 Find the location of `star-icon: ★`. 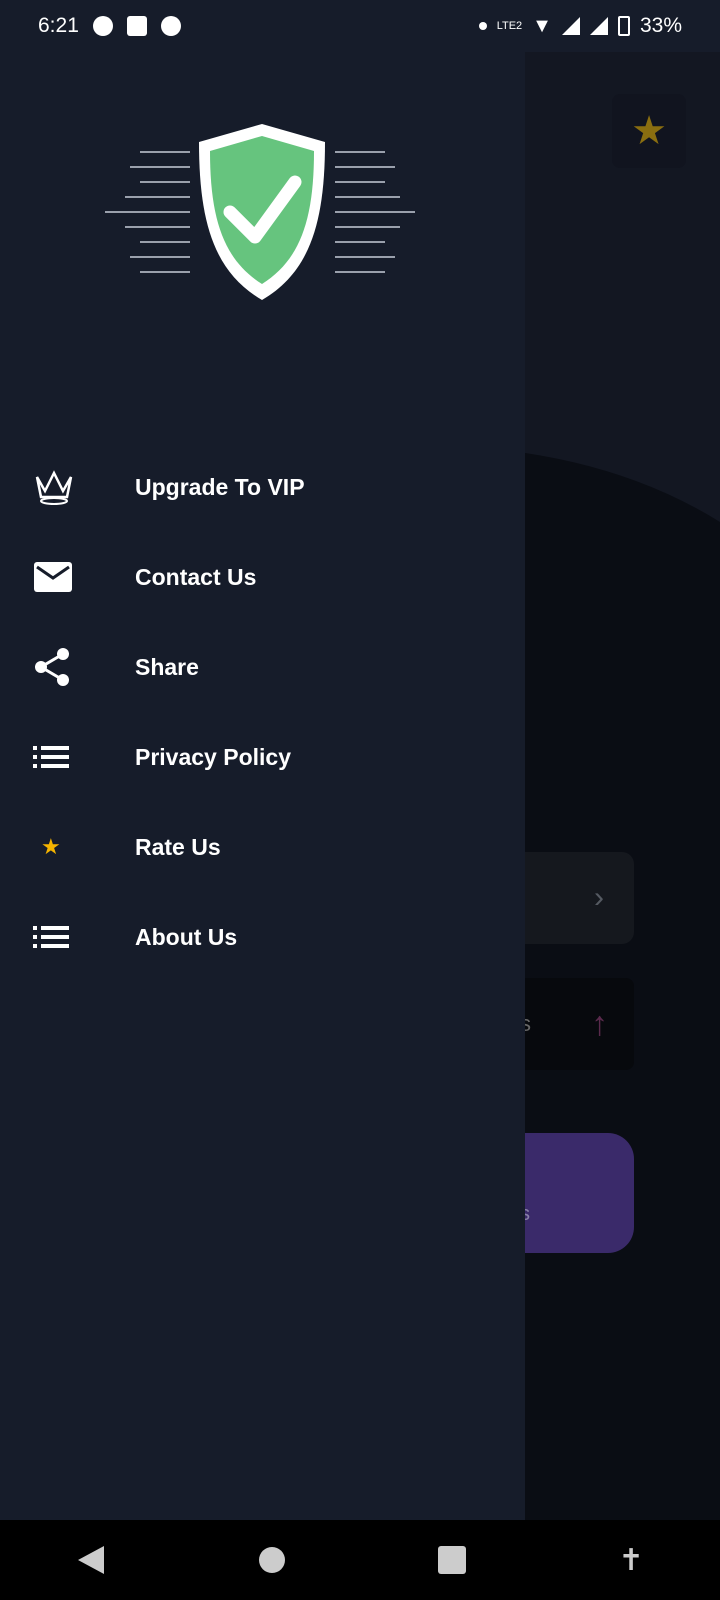

star-icon: ★ is located at coordinates (51, 846).